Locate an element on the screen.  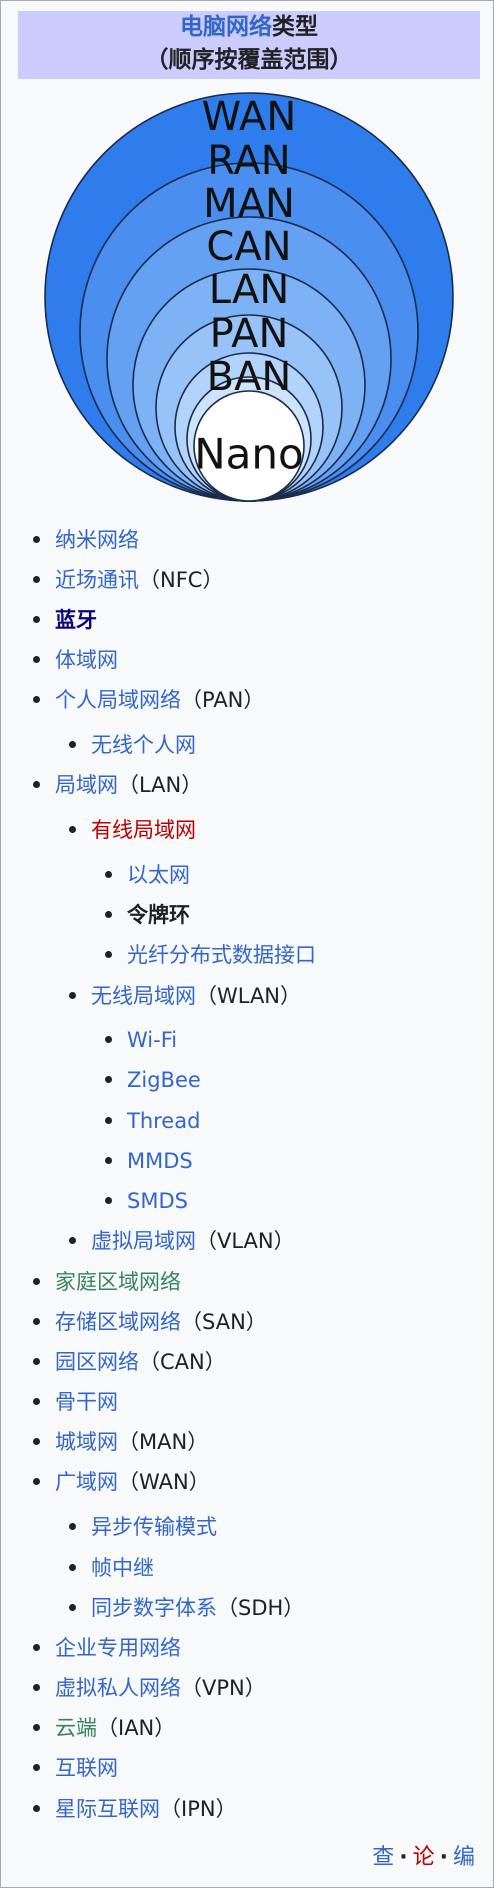
view-template-link: 查 is located at coordinates (383, 1857).